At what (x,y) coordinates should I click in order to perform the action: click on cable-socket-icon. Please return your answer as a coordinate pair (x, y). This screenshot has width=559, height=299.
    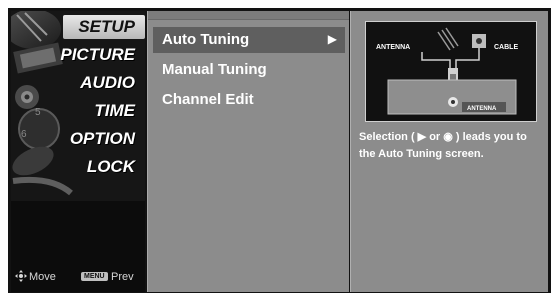
    Looking at the image, I should click on (479, 41).